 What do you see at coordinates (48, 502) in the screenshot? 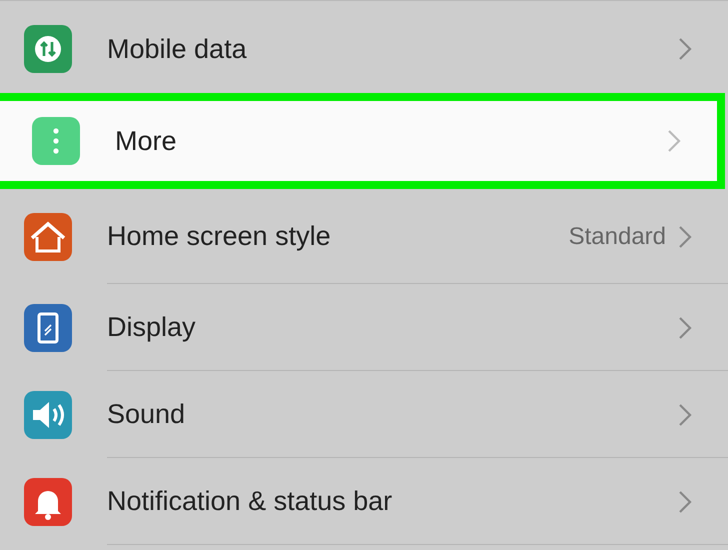
I see `bell-icon` at bounding box center [48, 502].